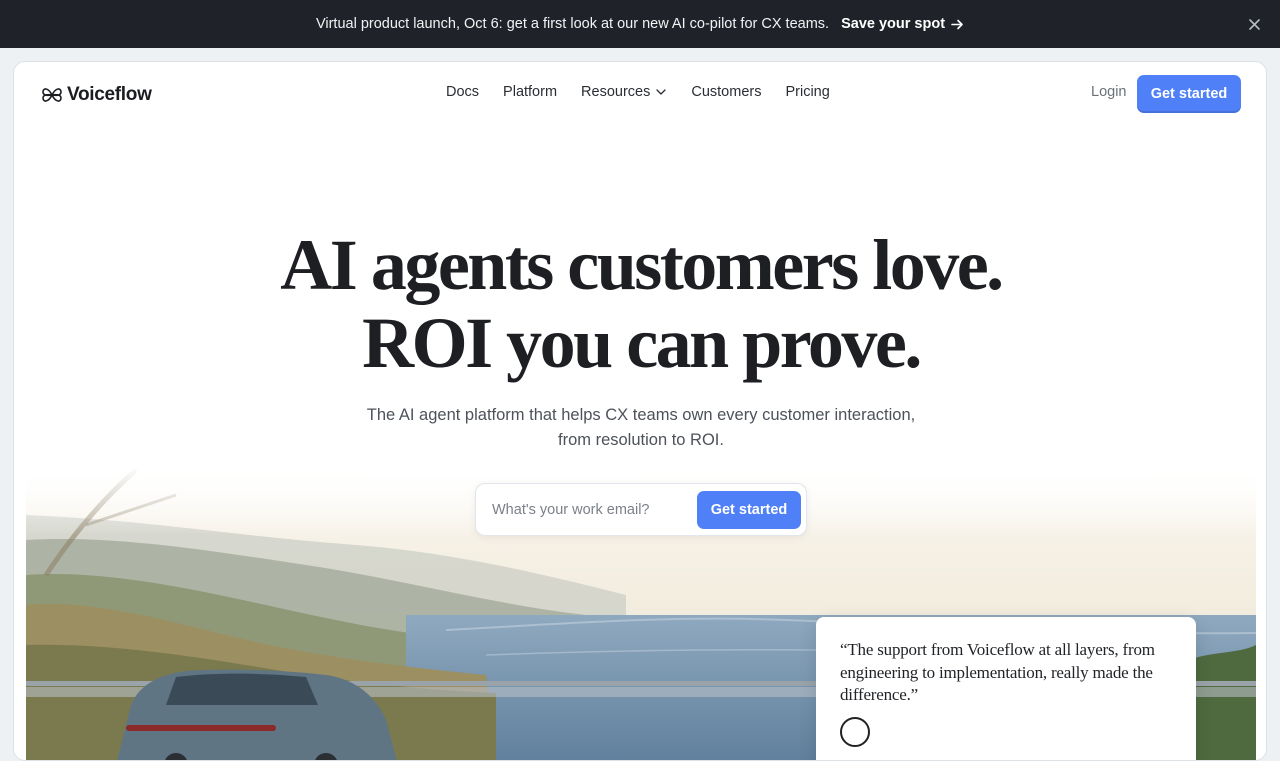  What do you see at coordinates (641, 440) in the screenshot?
I see `hero-subhead-line2: from resolution to ROI.` at bounding box center [641, 440].